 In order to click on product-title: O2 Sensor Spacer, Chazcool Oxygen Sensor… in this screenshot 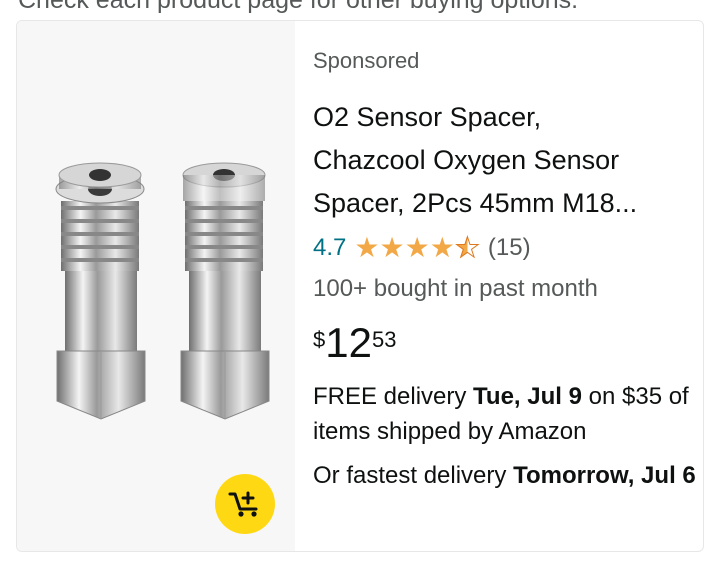, I will do `click(503, 160)`.